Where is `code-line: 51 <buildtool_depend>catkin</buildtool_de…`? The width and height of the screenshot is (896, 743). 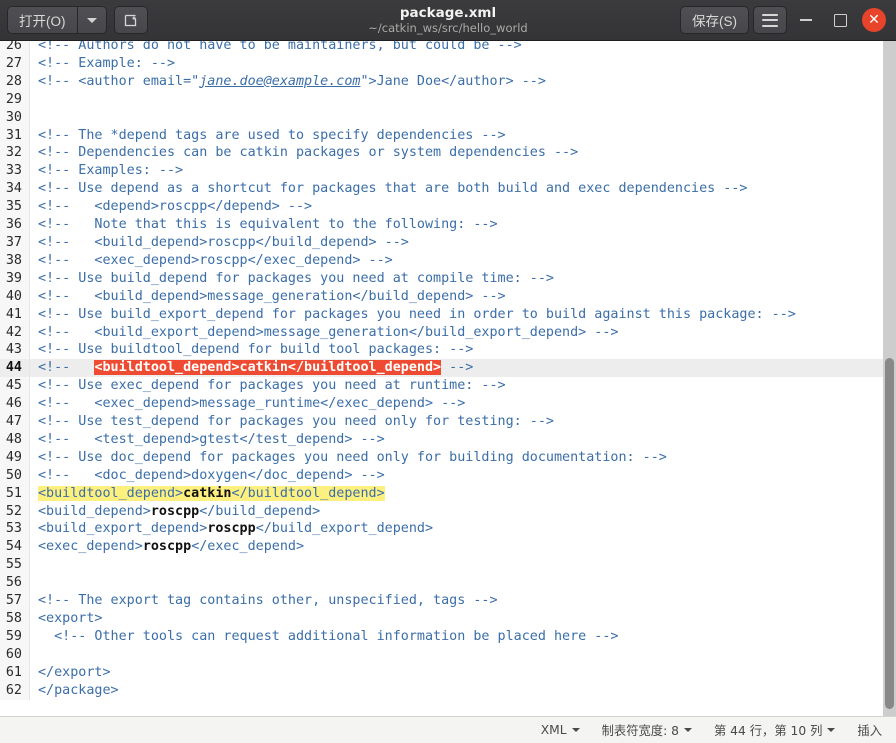 code-line: 51 <buildtool_depend>catkin</buildtool_de… is located at coordinates (441, 493).